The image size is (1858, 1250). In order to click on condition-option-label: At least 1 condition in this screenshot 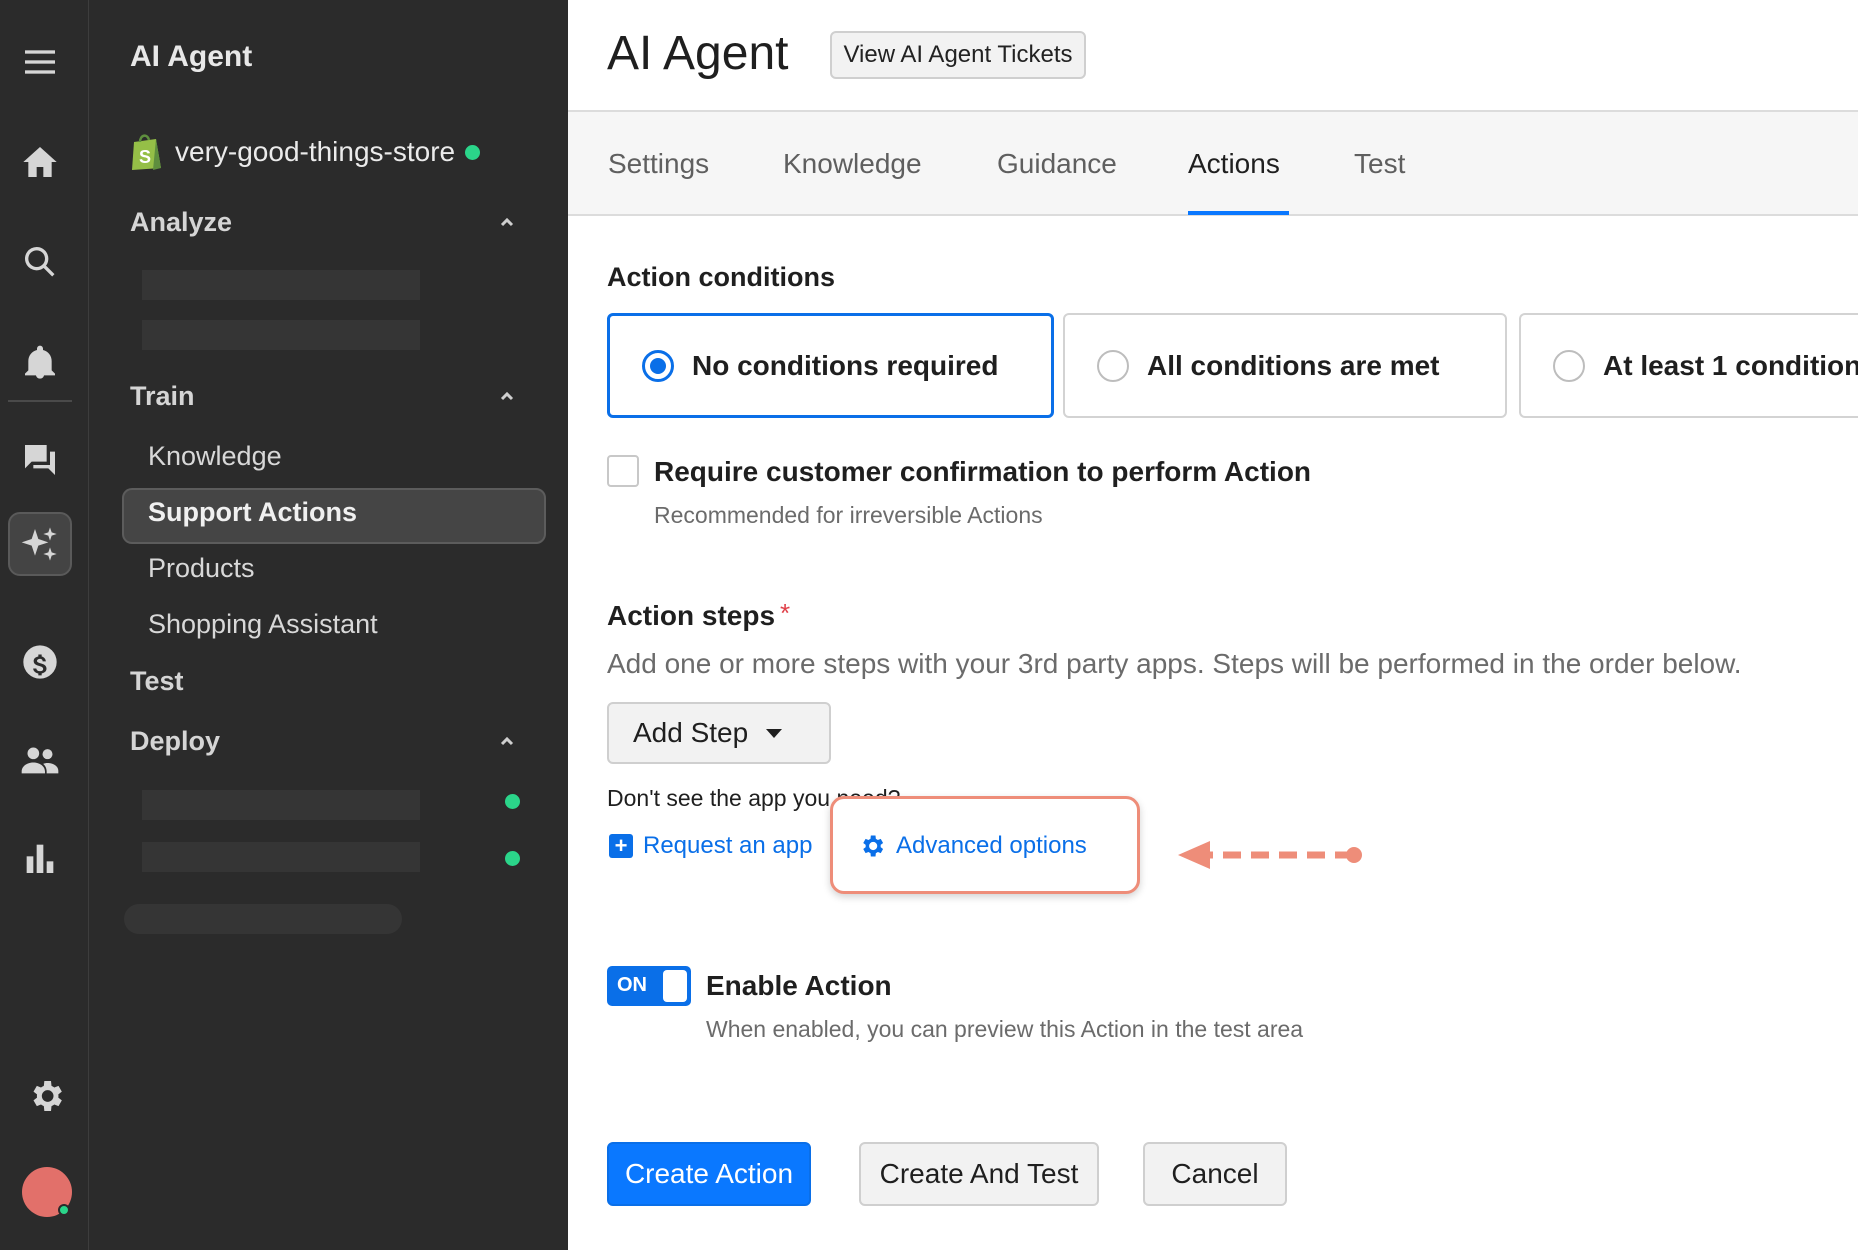, I will do `click(1730, 365)`.